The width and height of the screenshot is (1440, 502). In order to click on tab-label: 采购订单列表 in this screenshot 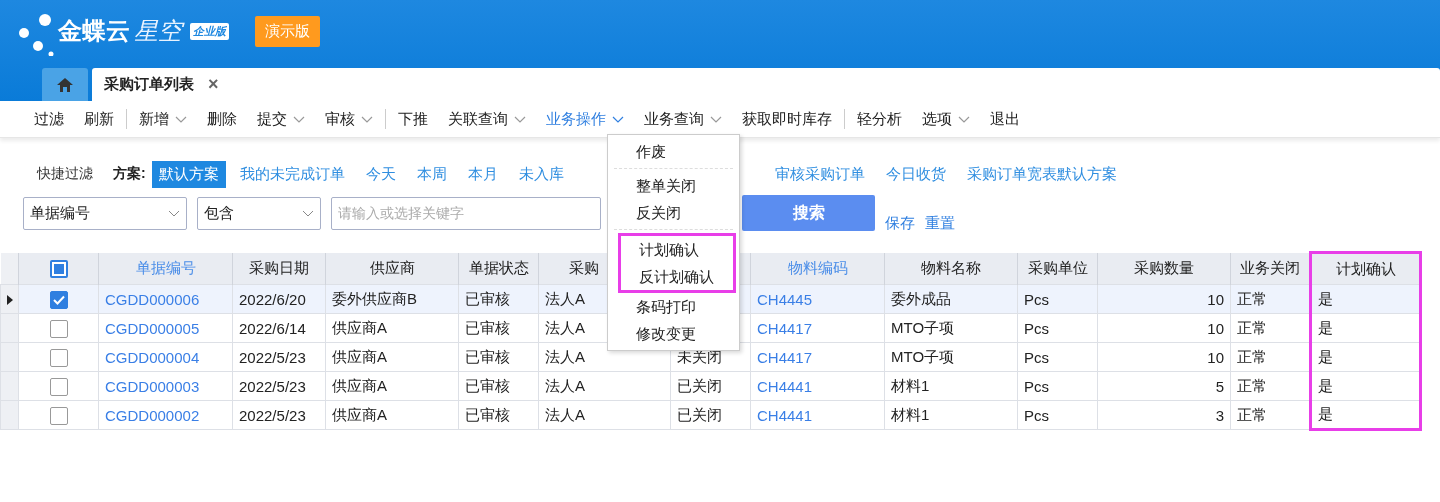, I will do `click(148, 84)`.